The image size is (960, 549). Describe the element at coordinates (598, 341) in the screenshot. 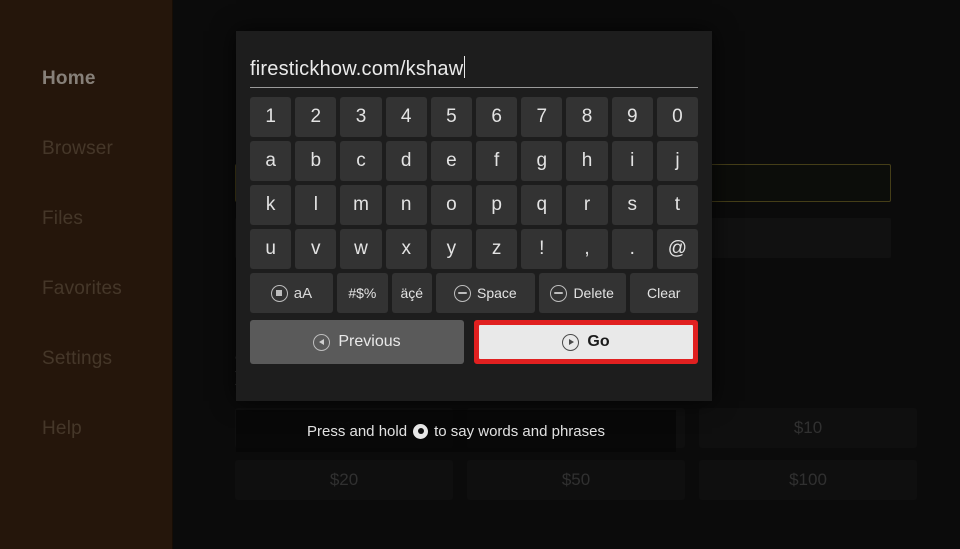

I see `go-button-label: Go` at that location.